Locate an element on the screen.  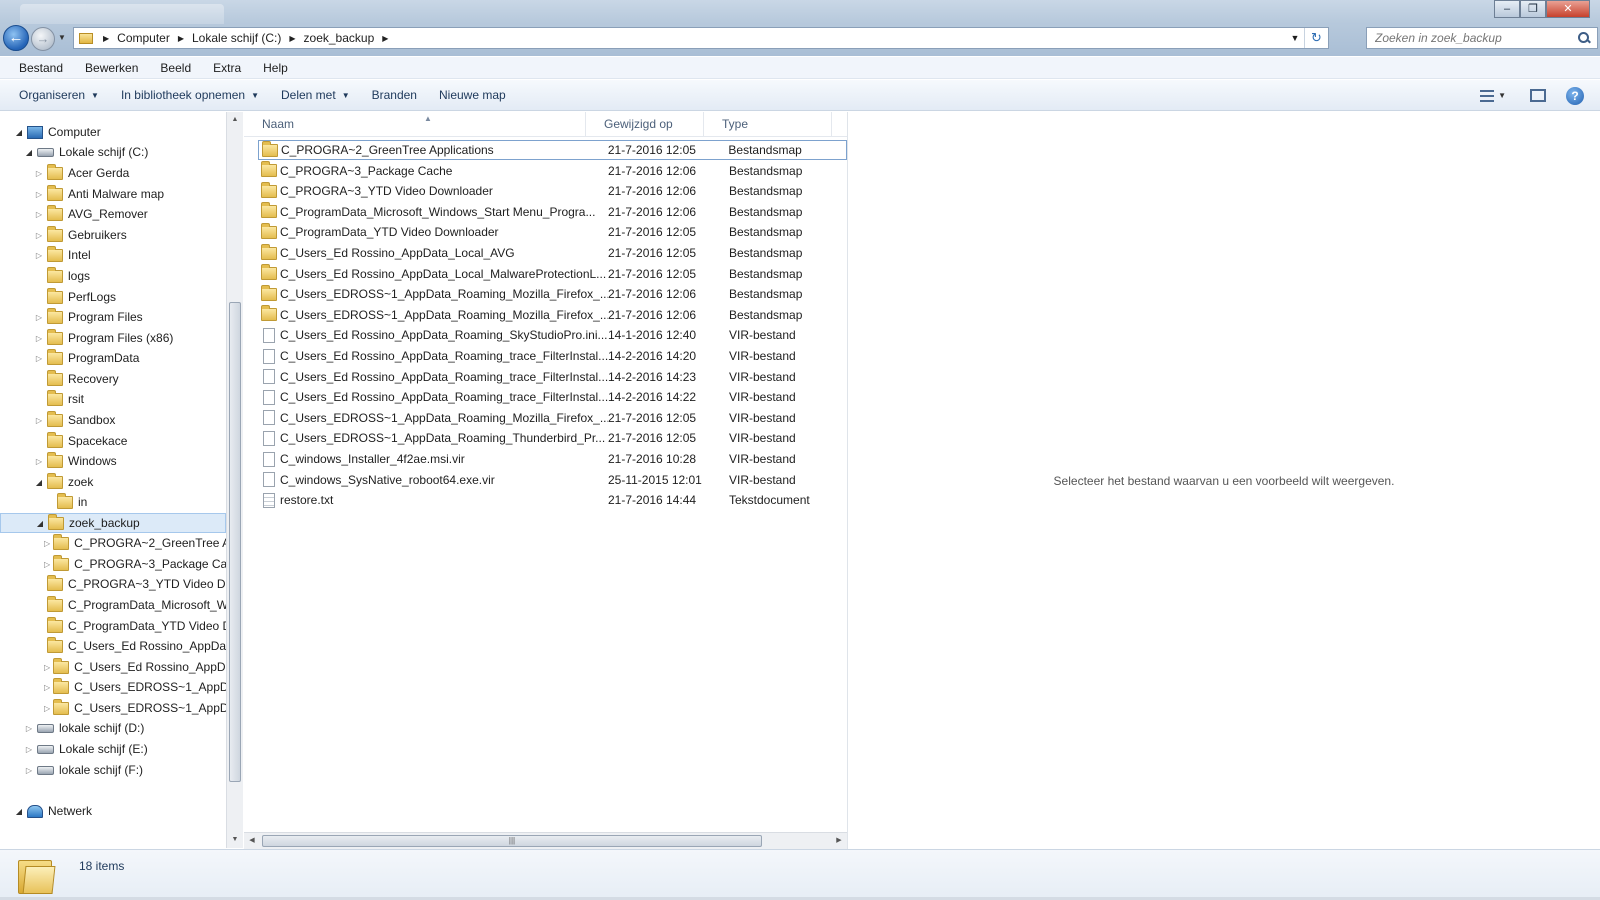
menu-view: Beeld is located at coordinates (175, 68).